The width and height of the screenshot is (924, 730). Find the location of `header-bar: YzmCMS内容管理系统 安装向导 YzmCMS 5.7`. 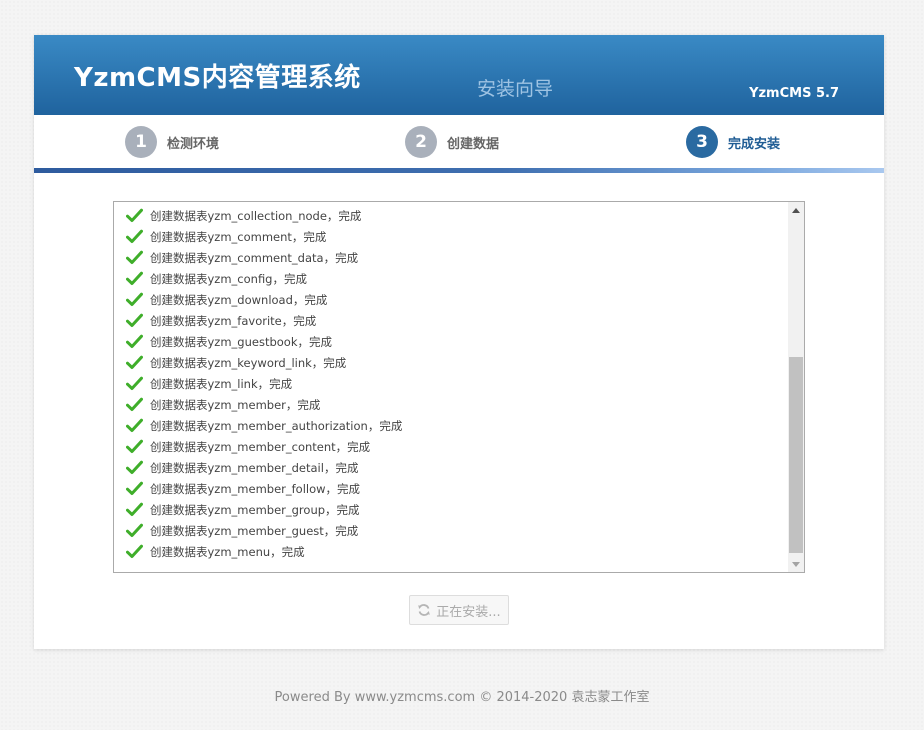

header-bar: YzmCMS内容管理系统 安装向导 YzmCMS 5.7 is located at coordinates (459, 75).